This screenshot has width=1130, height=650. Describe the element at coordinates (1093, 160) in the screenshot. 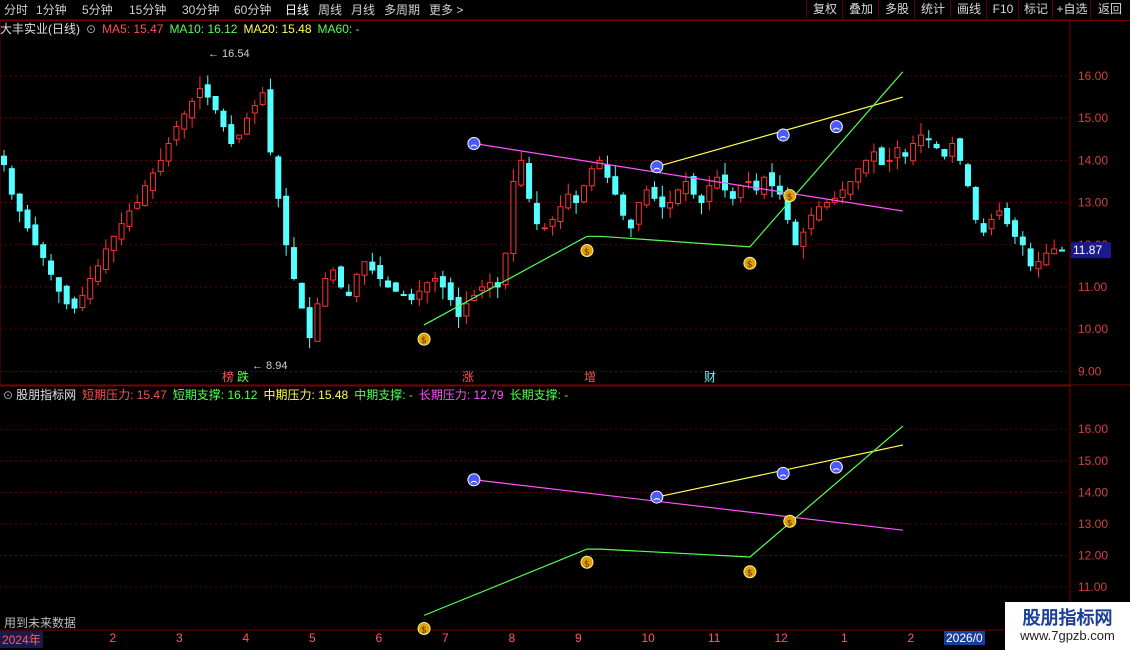

I see `price-tick-label: 14.00` at that location.